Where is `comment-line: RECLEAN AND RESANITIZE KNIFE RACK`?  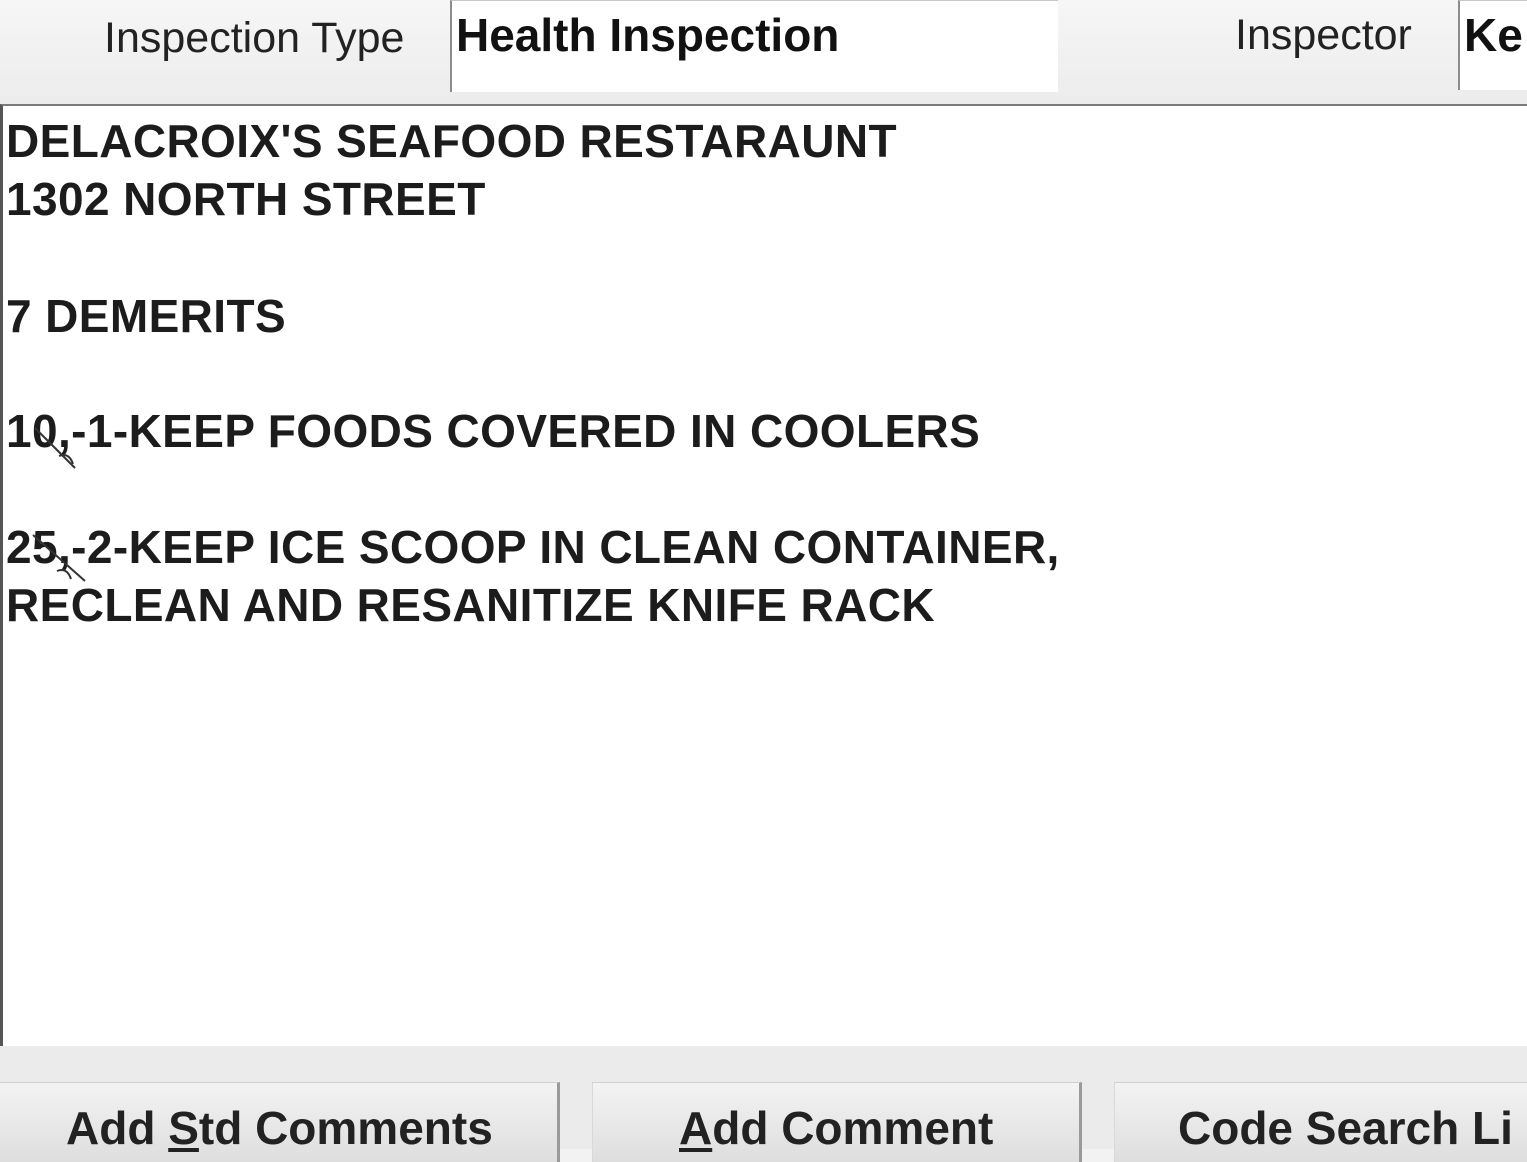 comment-line: RECLEAN AND RESANITIZE KNIFE RACK is located at coordinates (470, 605).